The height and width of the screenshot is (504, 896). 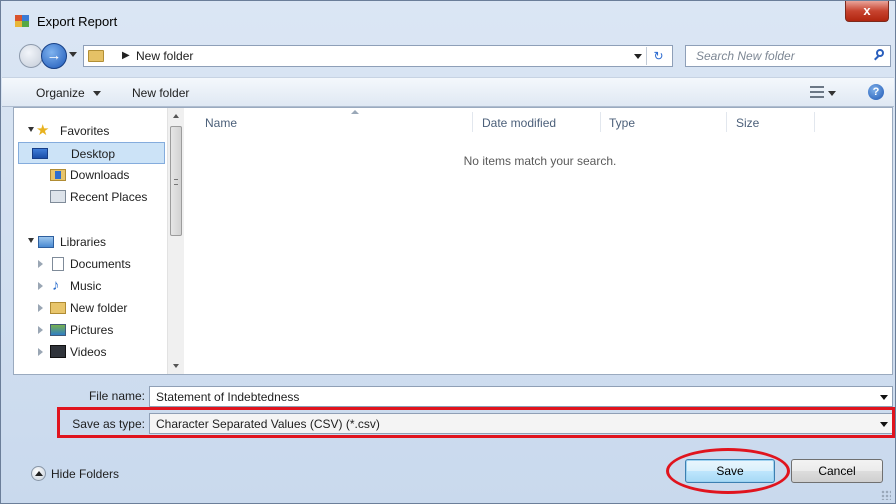 What do you see at coordinates (77, 21) in the screenshot?
I see `window-title: Export Report` at bounding box center [77, 21].